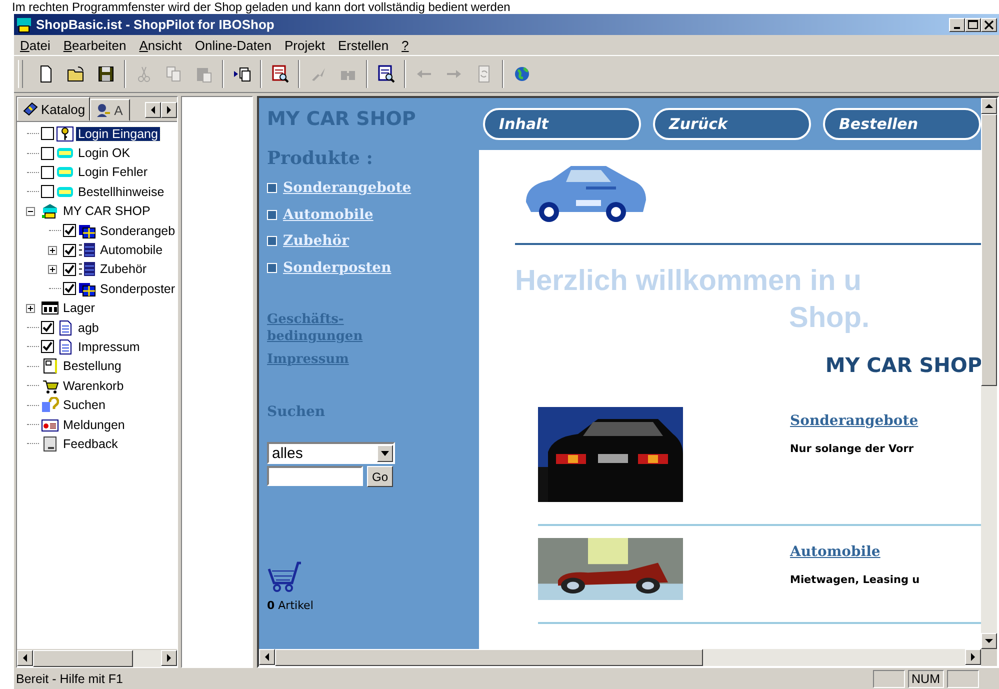  What do you see at coordinates (94, 425) in the screenshot?
I see `tree-item: Meldungen` at bounding box center [94, 425].